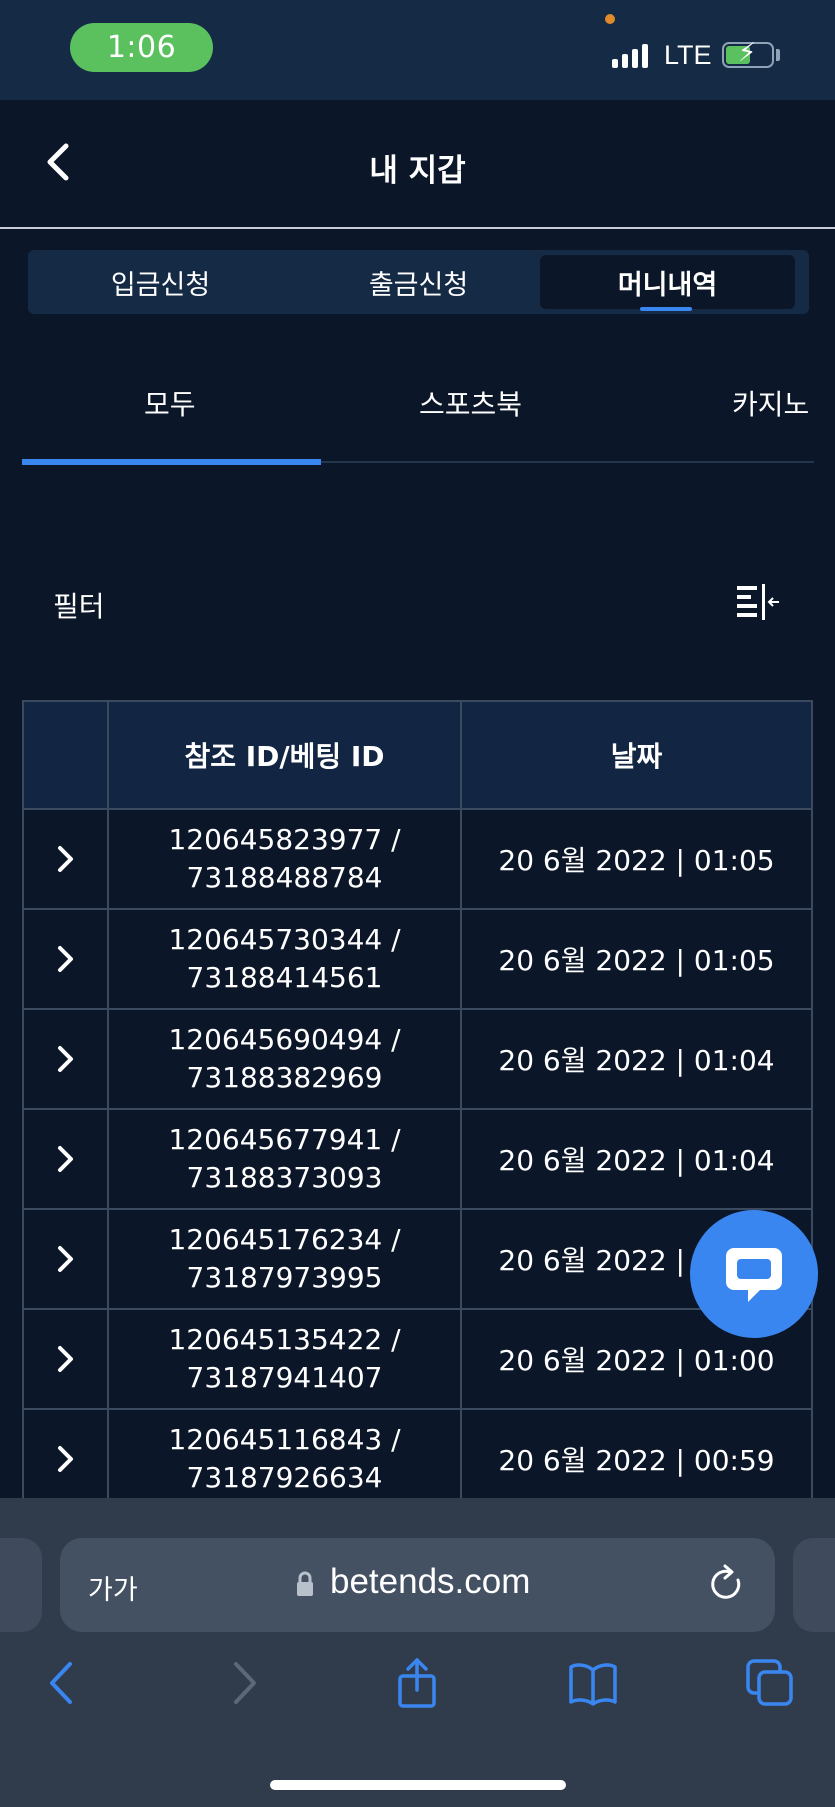 The image size is (835, 1807). Describe the element at coordinates (285, 1059) in the screenshot. I see `ref-id-cell: 120645690494 / 73188382969` at that location.